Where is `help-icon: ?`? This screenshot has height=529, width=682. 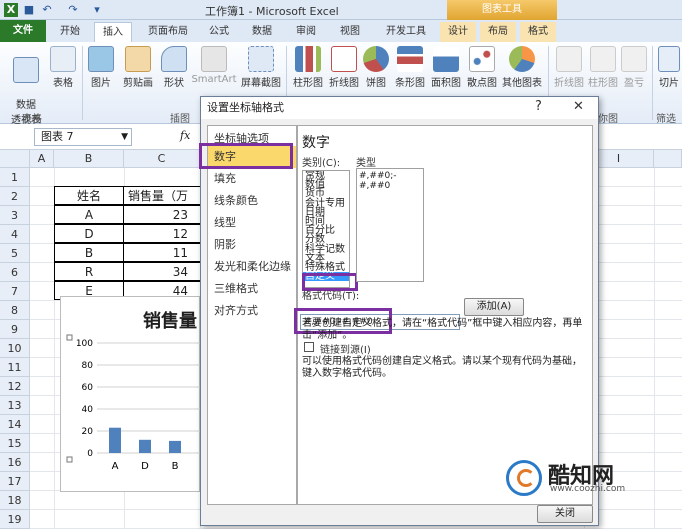 help-icon: ? is located at coordinates (538, 106).